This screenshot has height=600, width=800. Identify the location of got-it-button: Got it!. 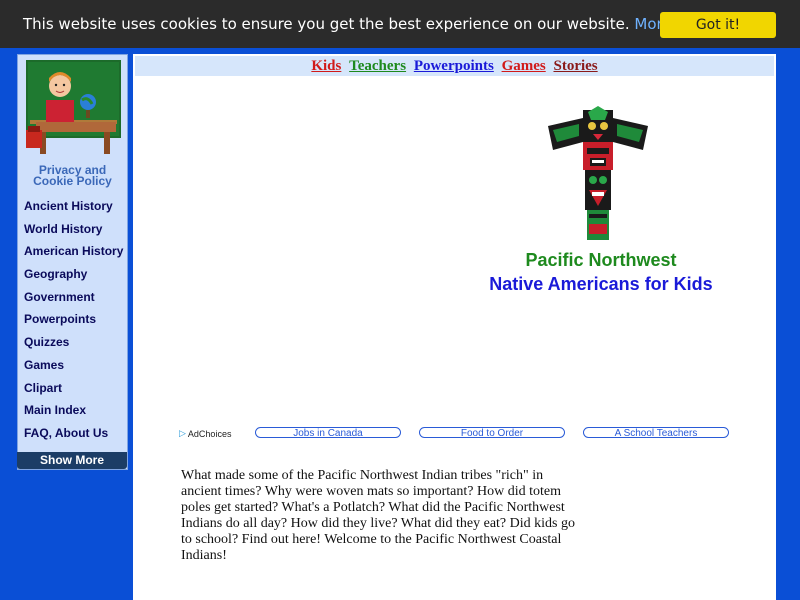
(718, 25).